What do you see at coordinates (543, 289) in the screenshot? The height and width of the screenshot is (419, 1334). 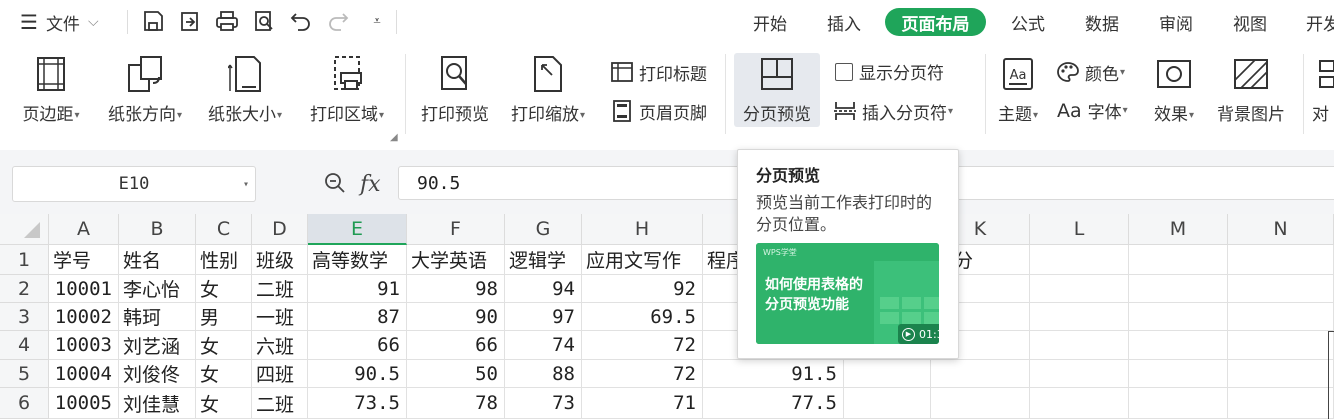 I see `cell-g2: 94` at bounding box center [543, 289].